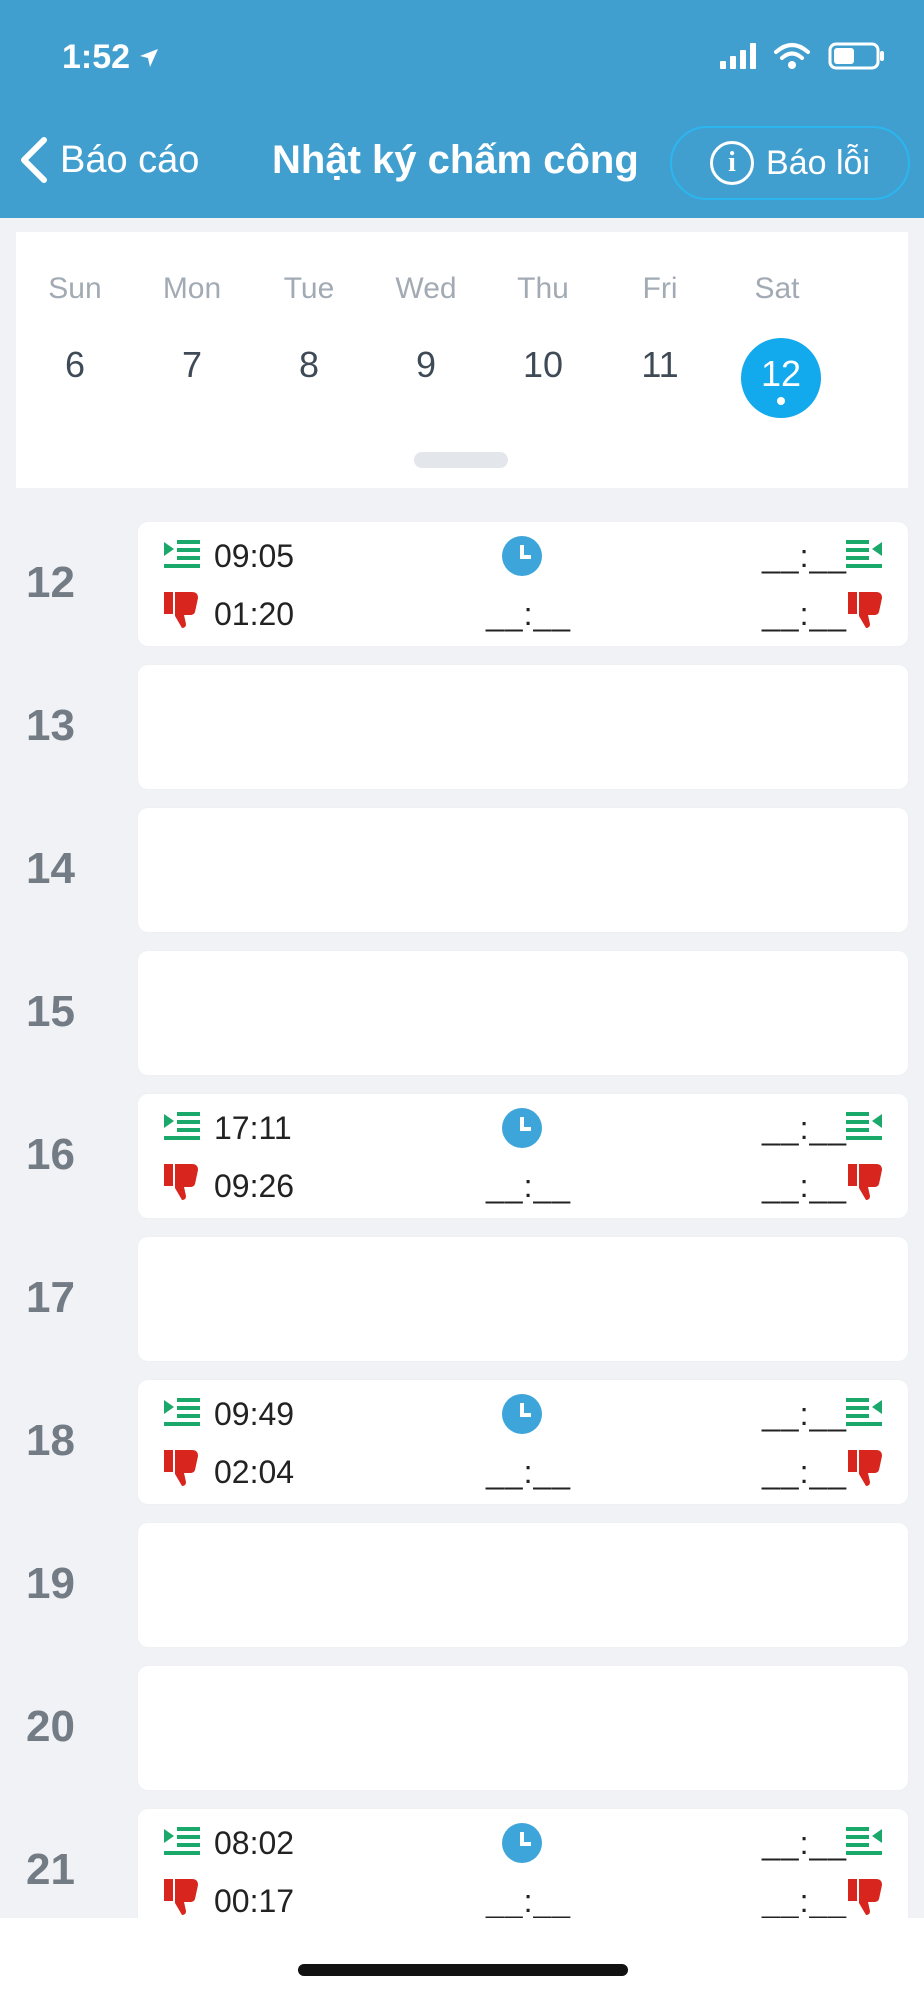 The width and height of the screenshot is (924, 2000). What do you see at coordinates (543, 364) in the screenshot?
I see `day-number: 10` at bounding box center [543, 364].